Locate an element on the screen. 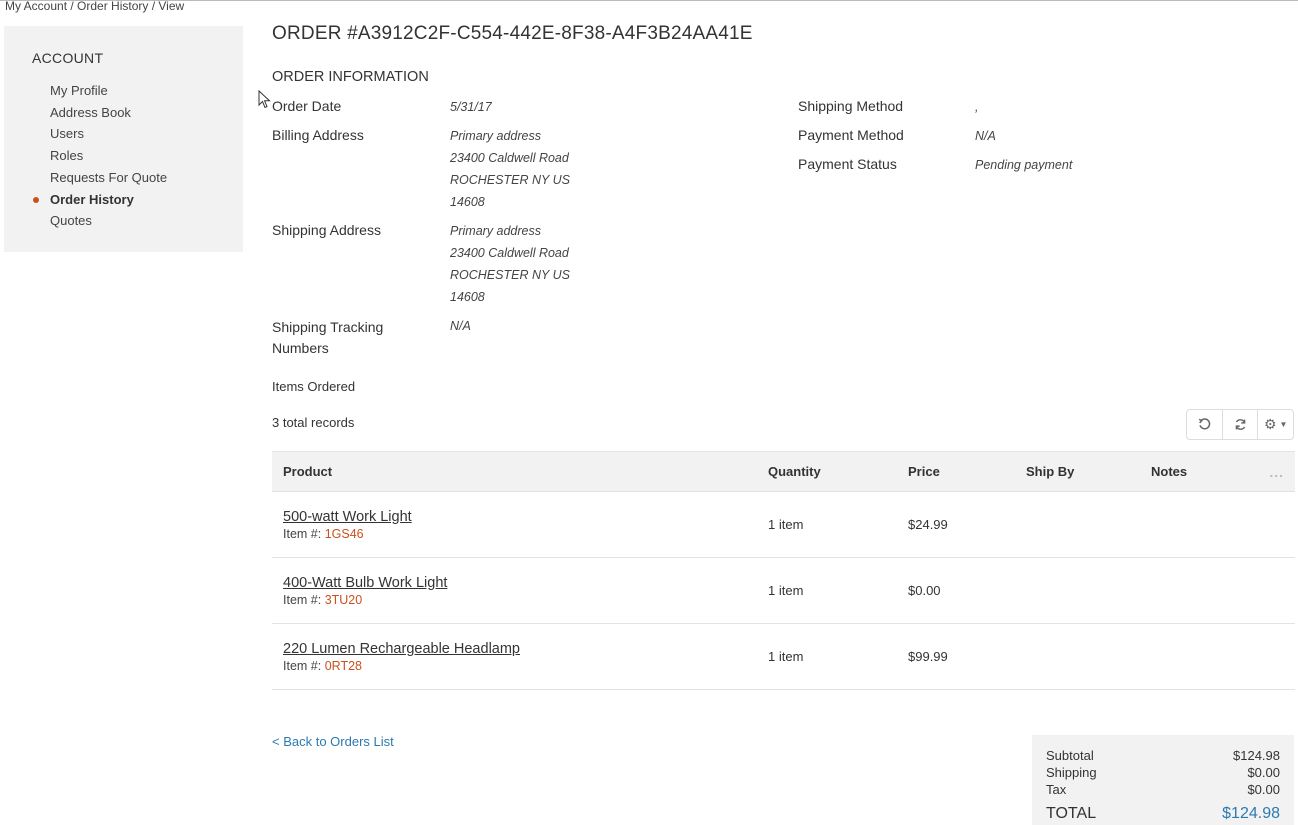 The image size is (1298, 825). grid-toolbar: ⚙ ▼ is located at coordinates (1240, 424).